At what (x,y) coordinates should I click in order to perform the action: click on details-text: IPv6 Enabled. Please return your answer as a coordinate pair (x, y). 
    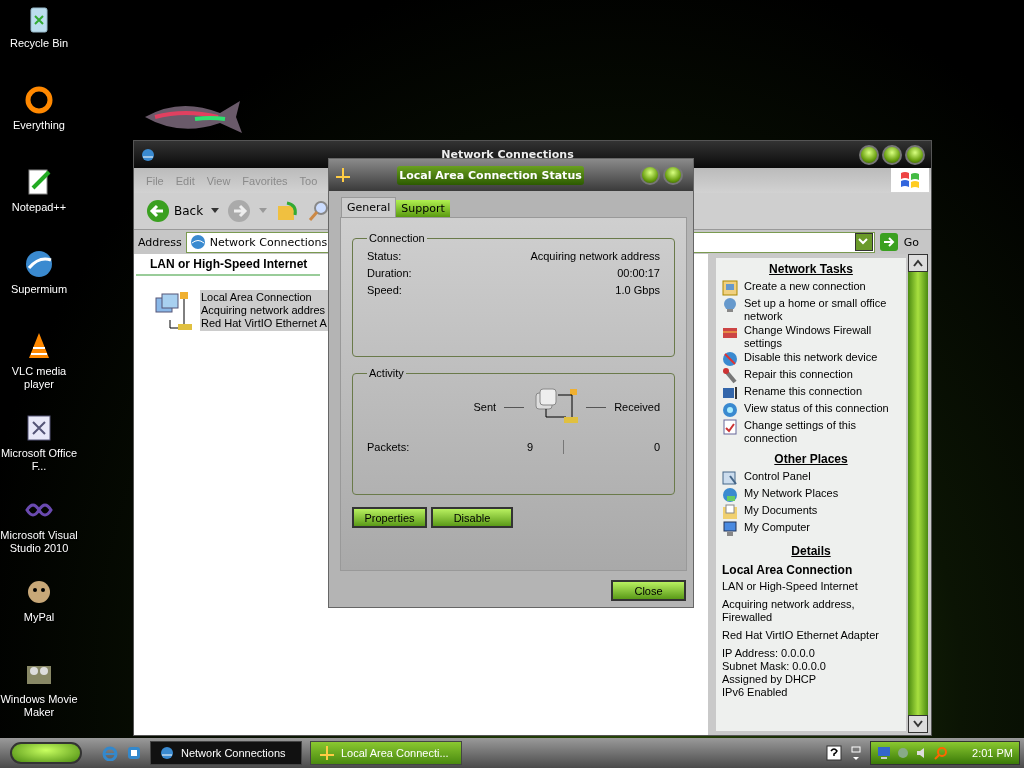
    Looking at the image, I should click on (755, 692).